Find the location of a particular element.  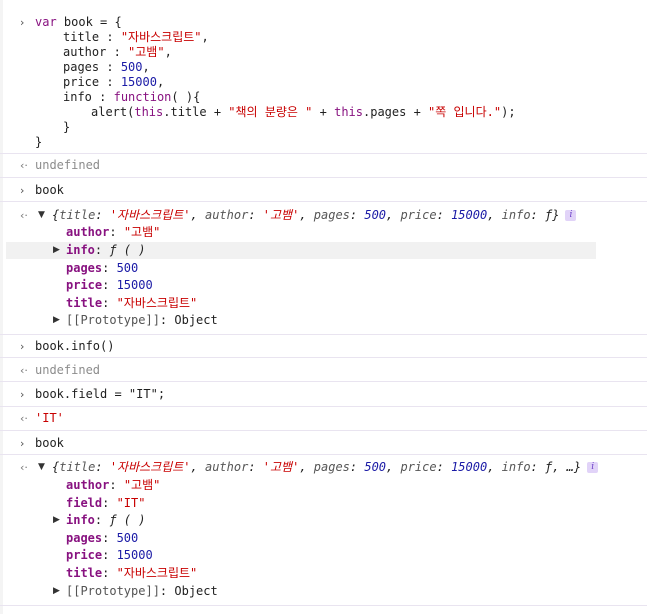

input-book-info: book.info() is located at coordinates (74, 346).